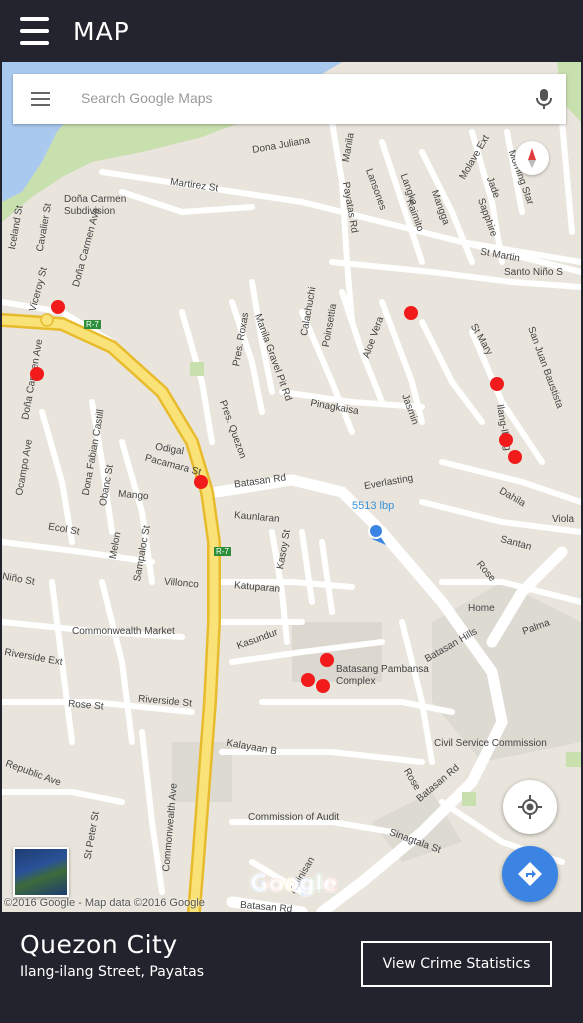 The width and height of the screenshot is (583, 1023). What do you see at coordinates (481, 608) in the screenshot?
I see `poi-home: Home` at bounding box center [481, 608].